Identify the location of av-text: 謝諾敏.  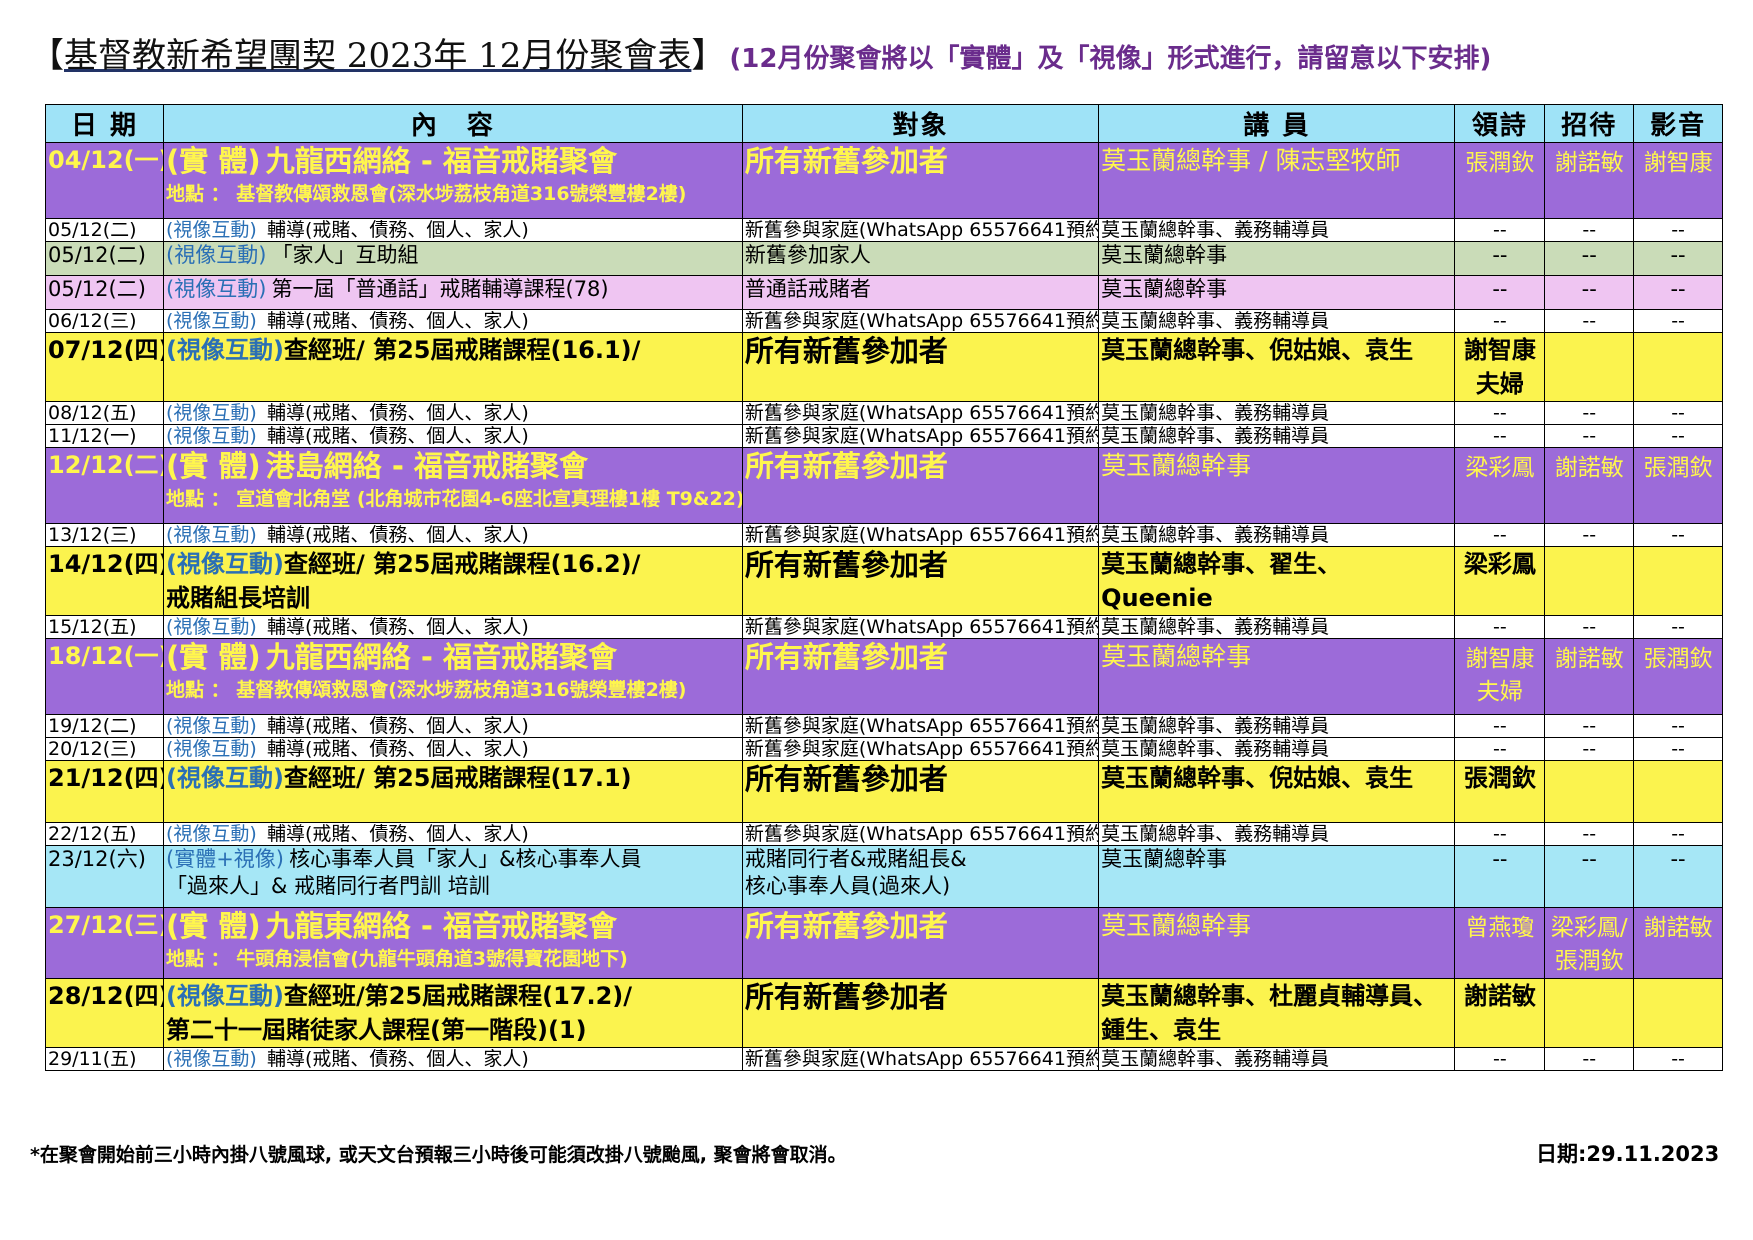
(1678, 928).